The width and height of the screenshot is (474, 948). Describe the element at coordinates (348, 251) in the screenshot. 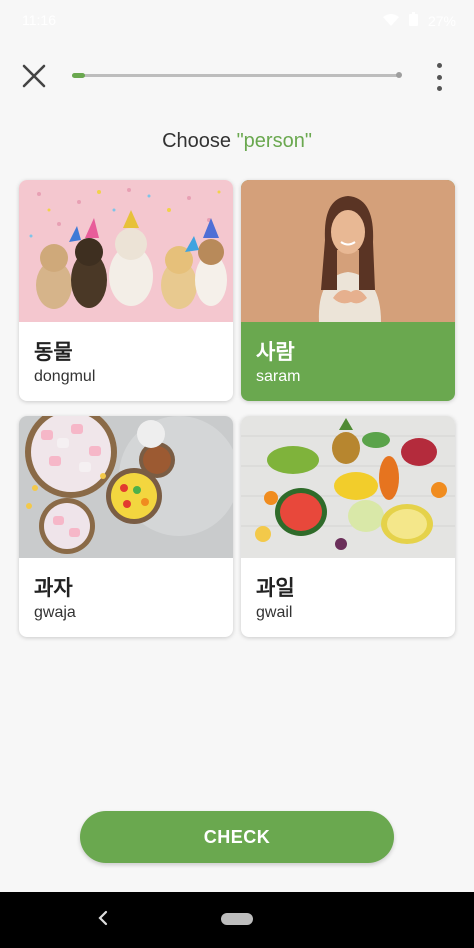

I see `woman-portrait-image` at that location.